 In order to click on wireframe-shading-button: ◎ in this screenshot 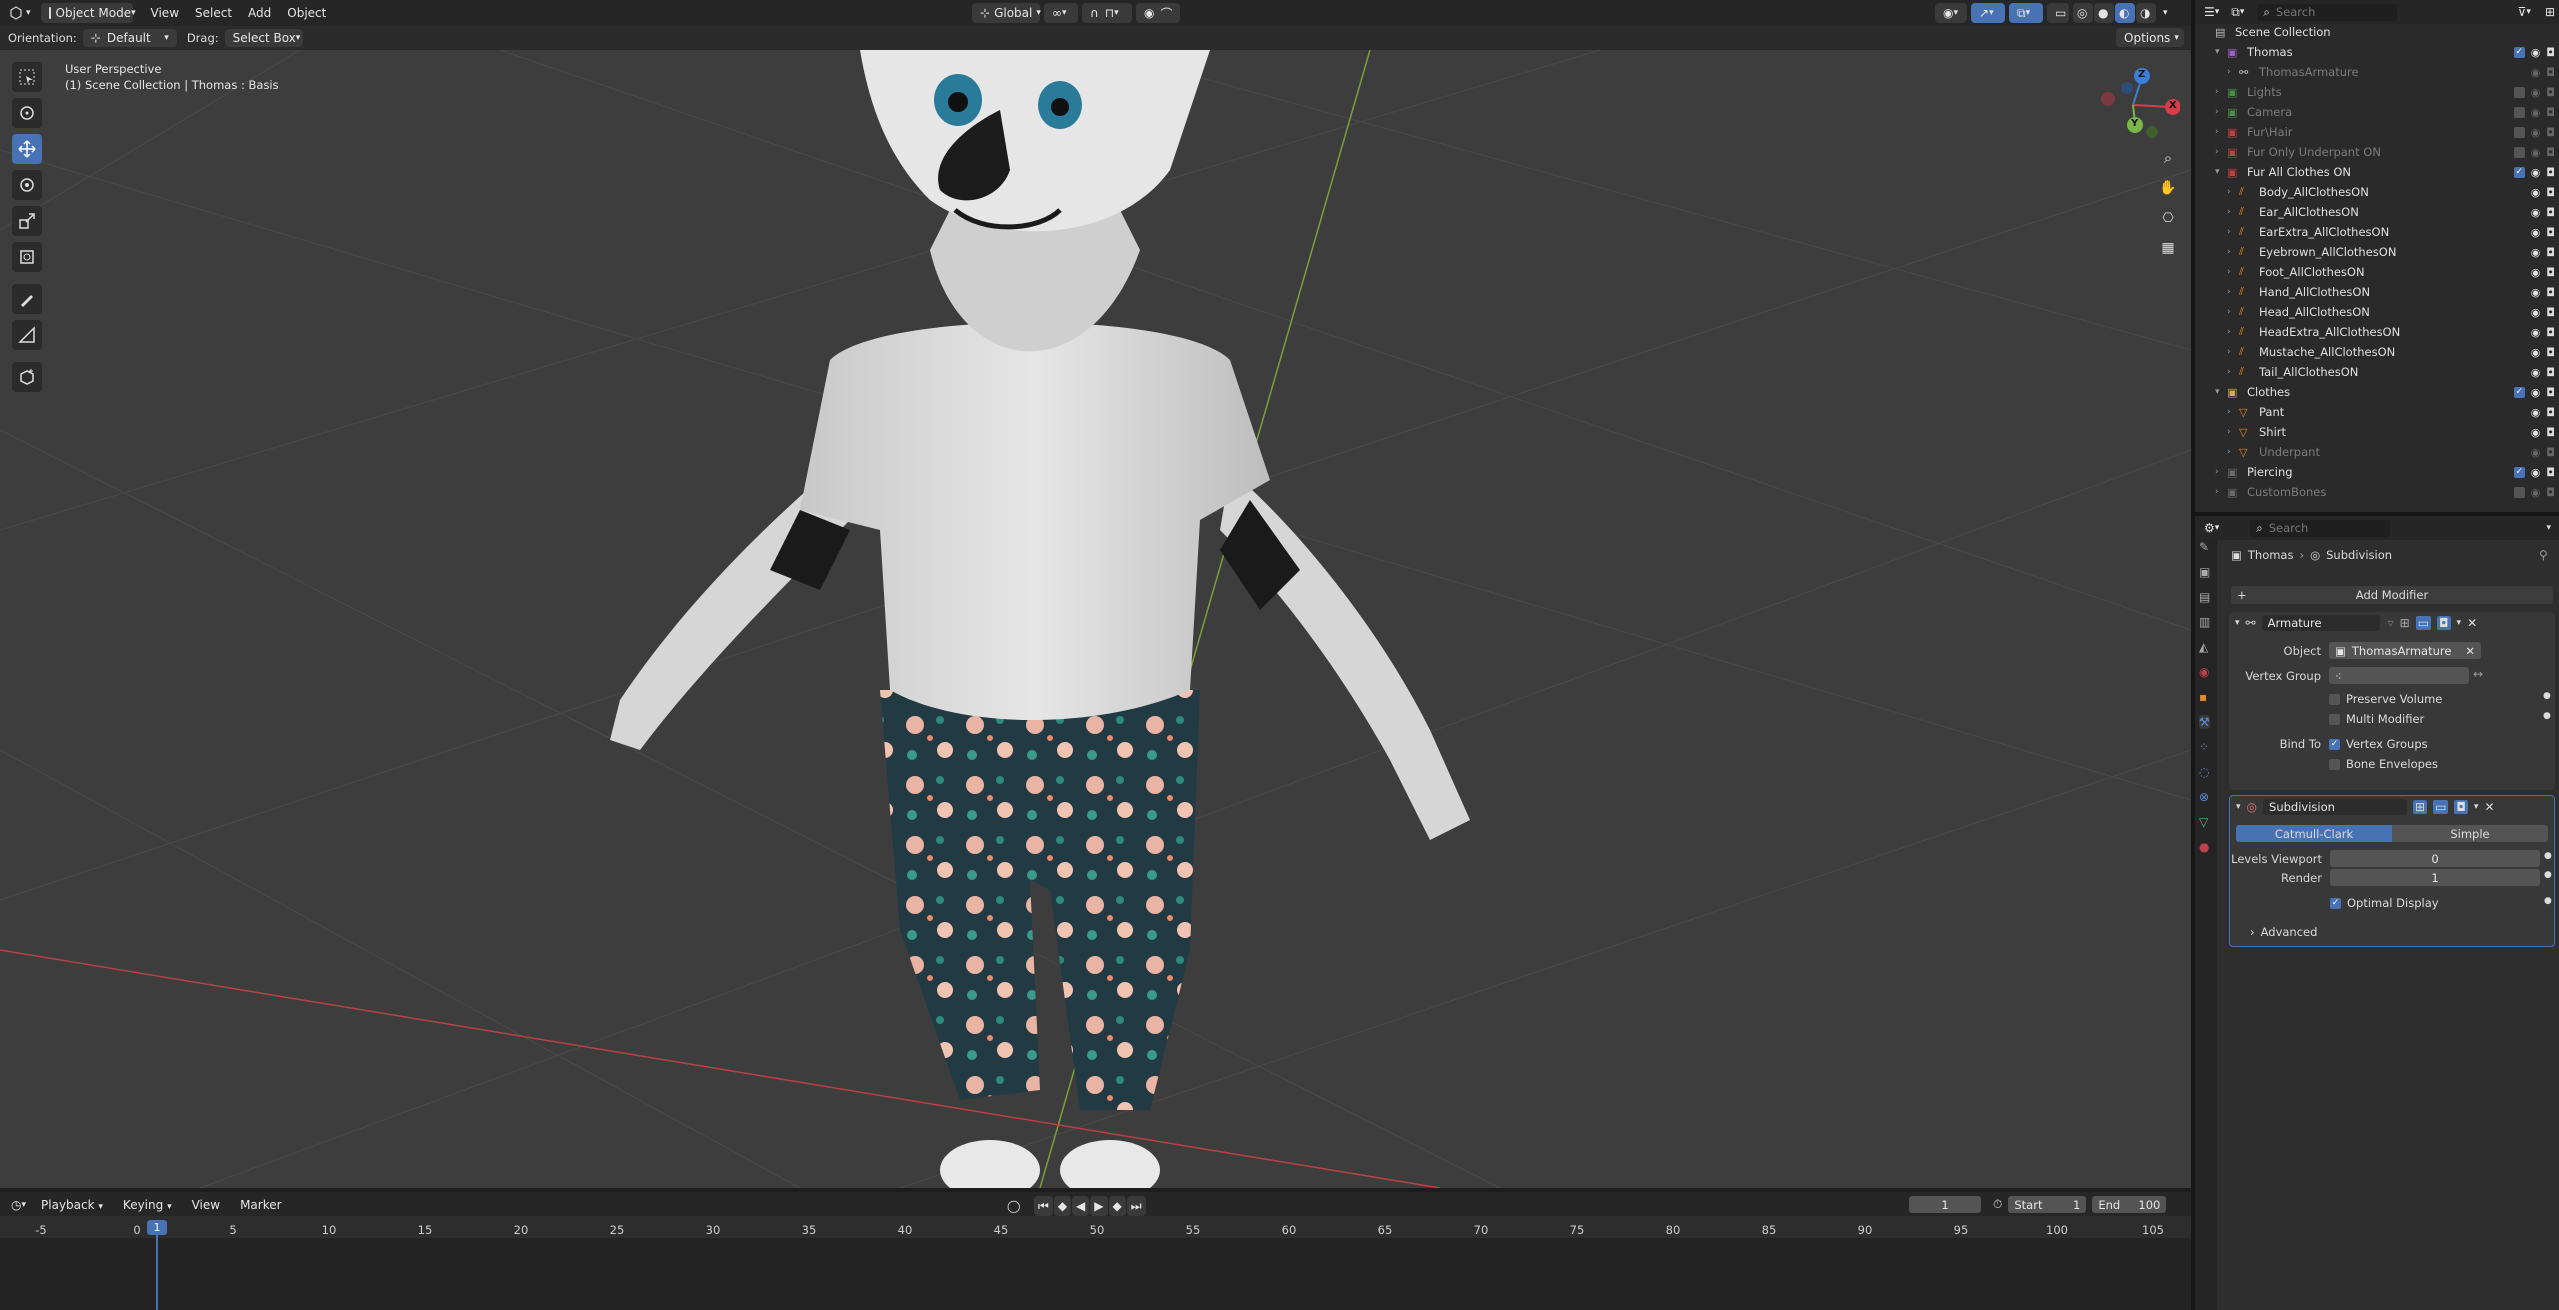, I will do `click(2083, 13)`.